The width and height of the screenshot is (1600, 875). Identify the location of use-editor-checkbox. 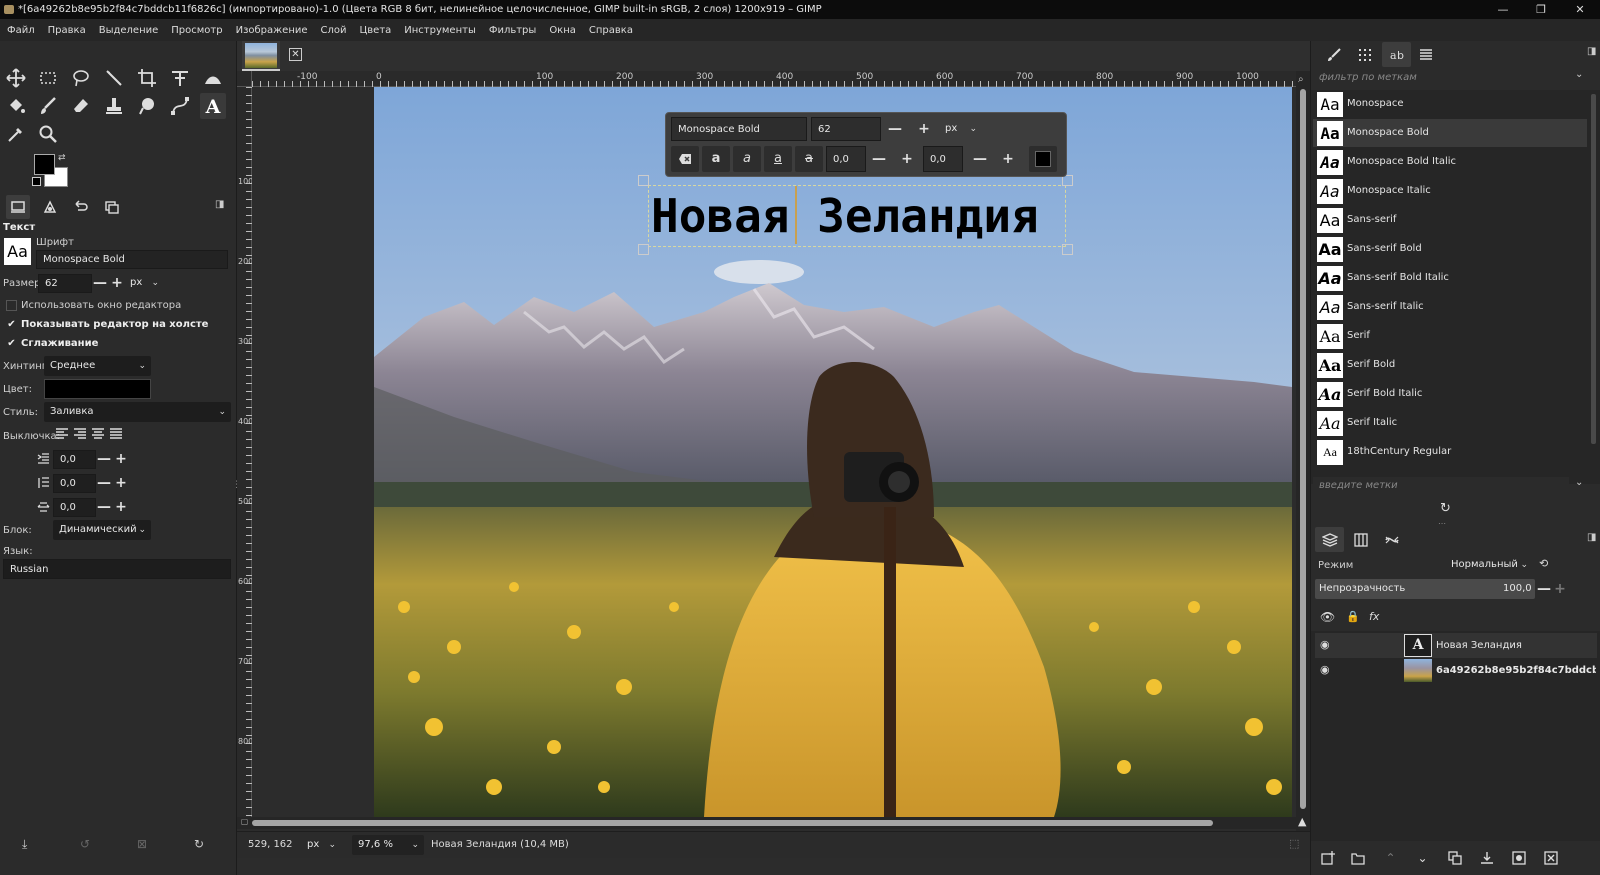
(11, 305).